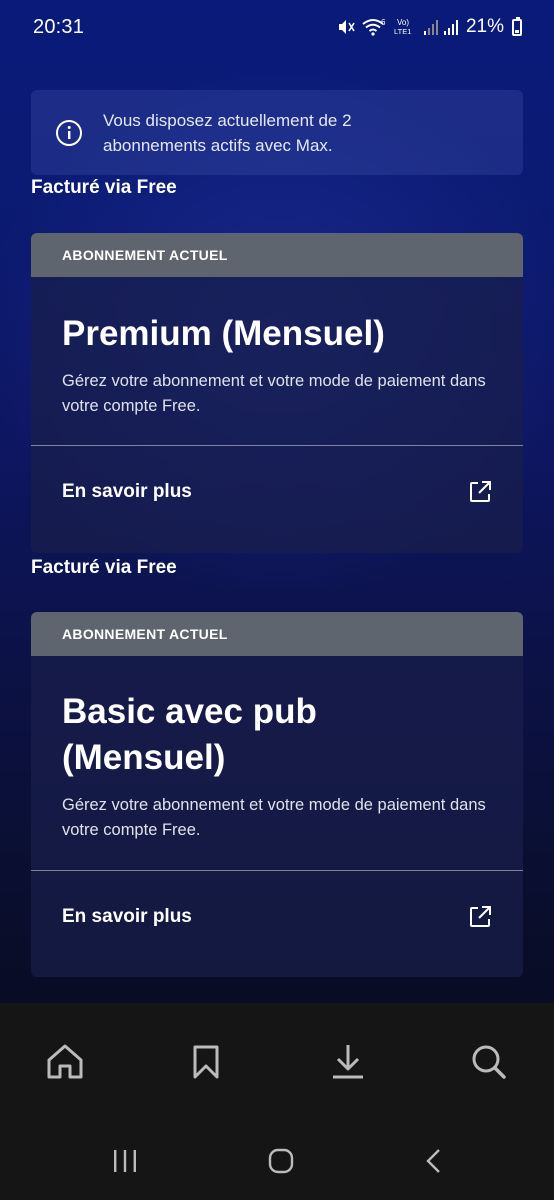 The image size is (554, 1200). I want to click on back-icon, so click(434, 1161).